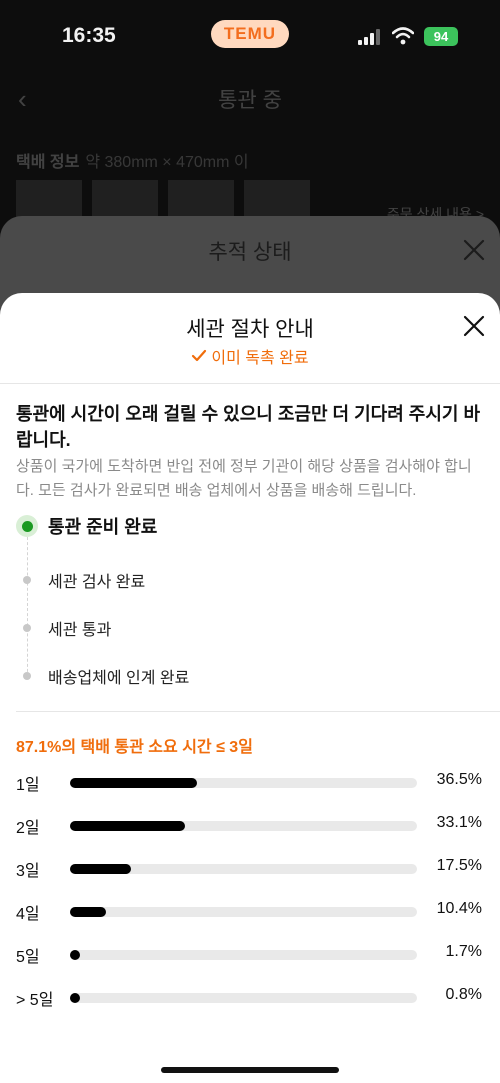 This screenshot has width=500, height=1083. I want to click on bar-category-label: > 5일, so click(35, 1000).